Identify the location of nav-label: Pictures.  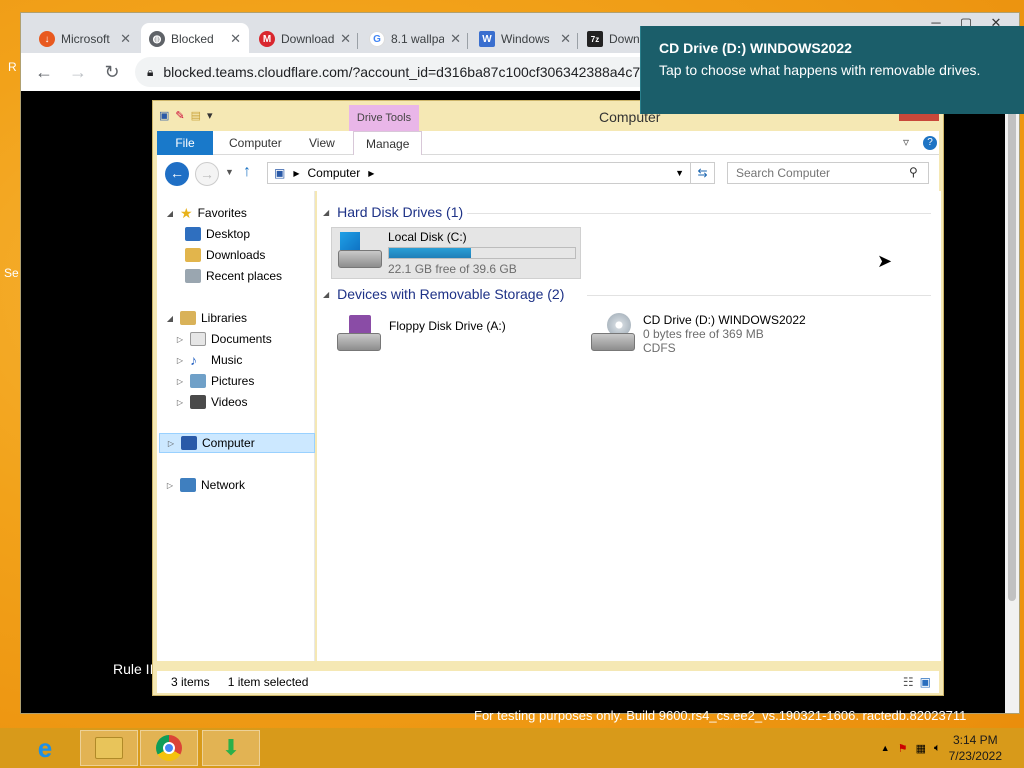
(233, 381).